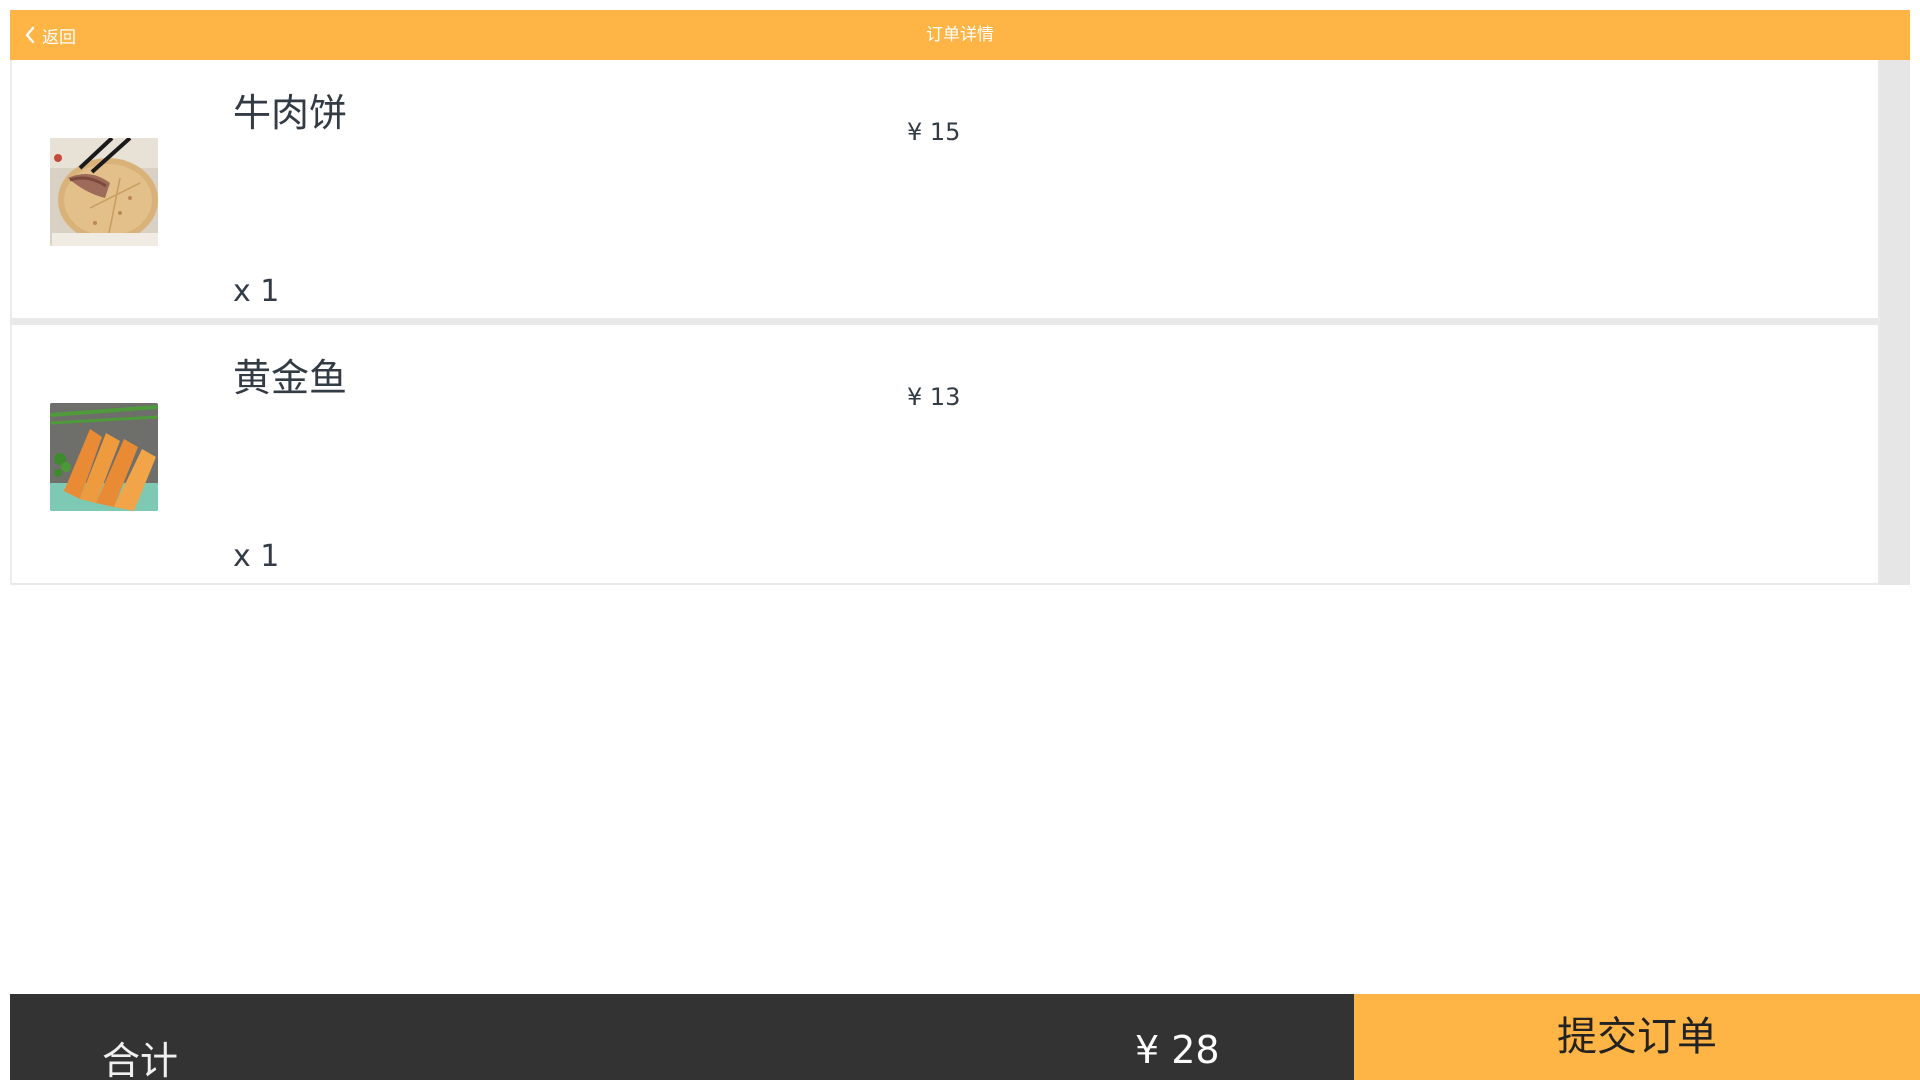 The height and width of the screenshot is (1080, 1920). I want to click on header-bar: 返回 订单详情, so click(960, 35).